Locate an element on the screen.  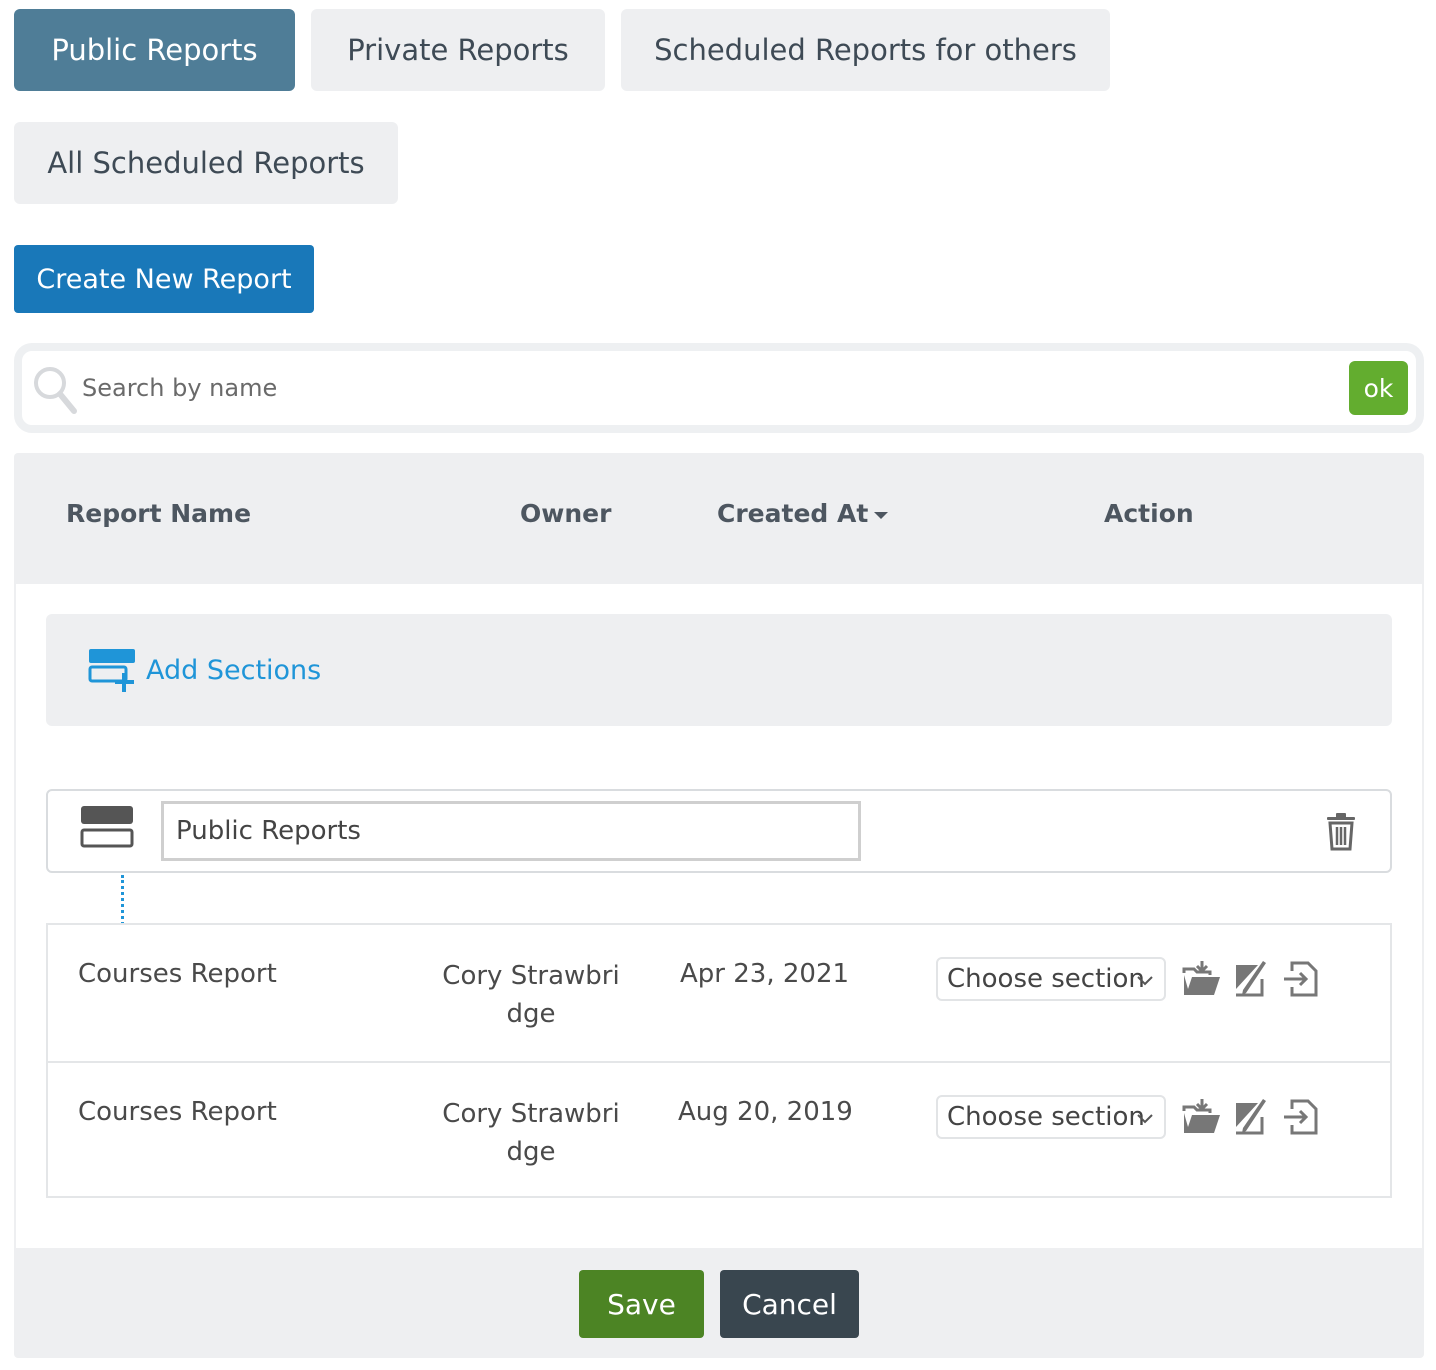
header-label: Report Name is located at coordinates (159, 513).